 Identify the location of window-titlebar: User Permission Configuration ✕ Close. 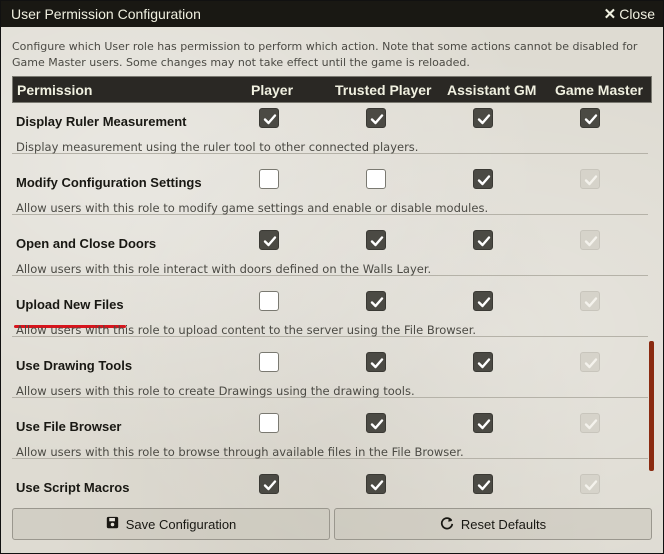
(332, 14).